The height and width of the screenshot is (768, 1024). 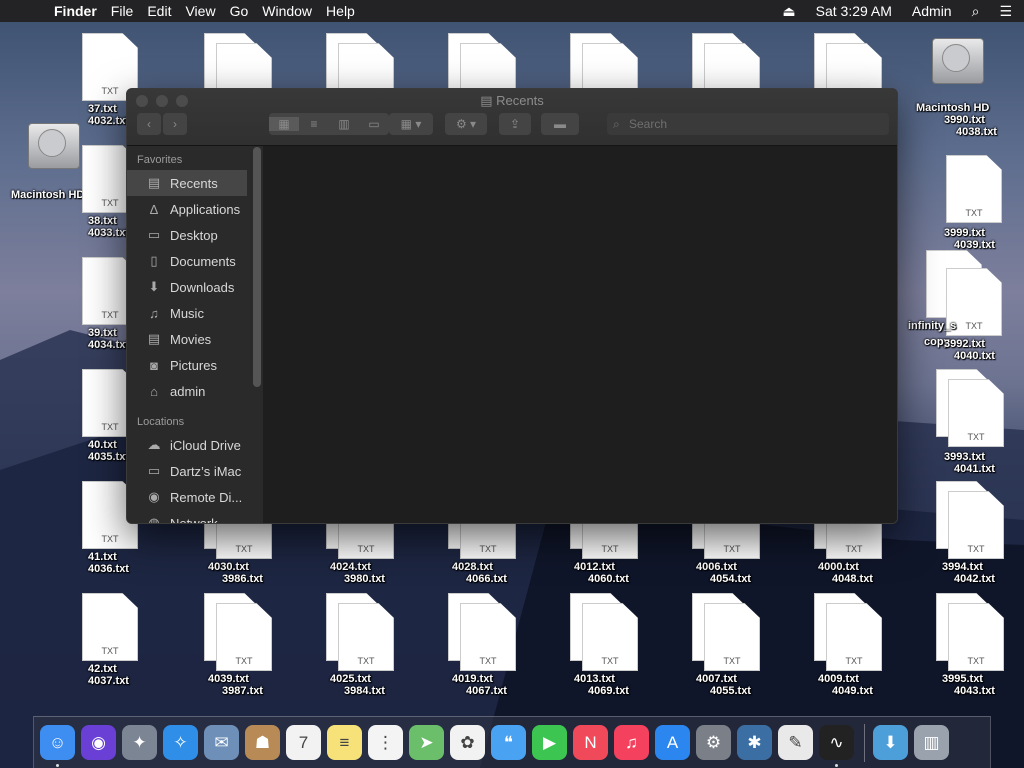 I want to click on column-view-icon: ▥, so click(x=344, y=124).